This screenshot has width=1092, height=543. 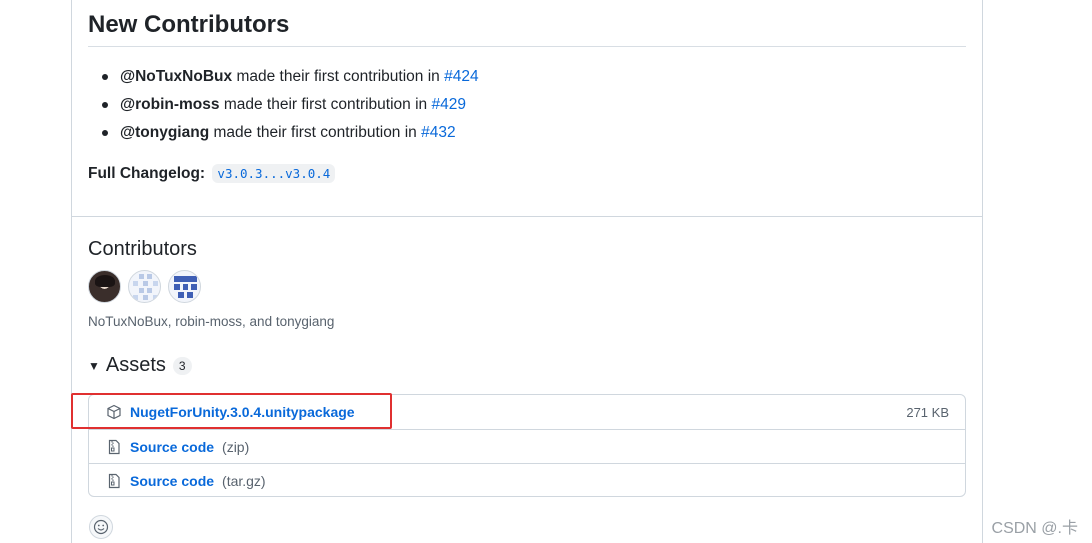 What do you see at coordinates (236, 446) in the screenshot?
I see `asset-ext: (zip)` at bounding box center [236, 446].